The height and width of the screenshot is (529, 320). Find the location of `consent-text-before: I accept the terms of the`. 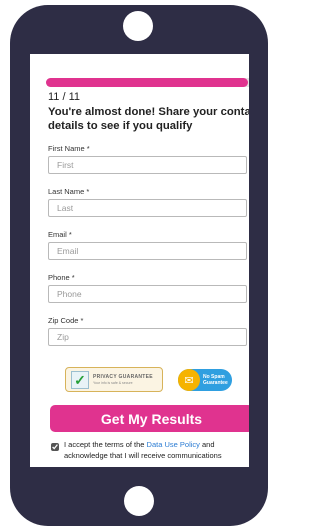

consent-text-before: I accept the terms of the is located at coordinates (105, 444).